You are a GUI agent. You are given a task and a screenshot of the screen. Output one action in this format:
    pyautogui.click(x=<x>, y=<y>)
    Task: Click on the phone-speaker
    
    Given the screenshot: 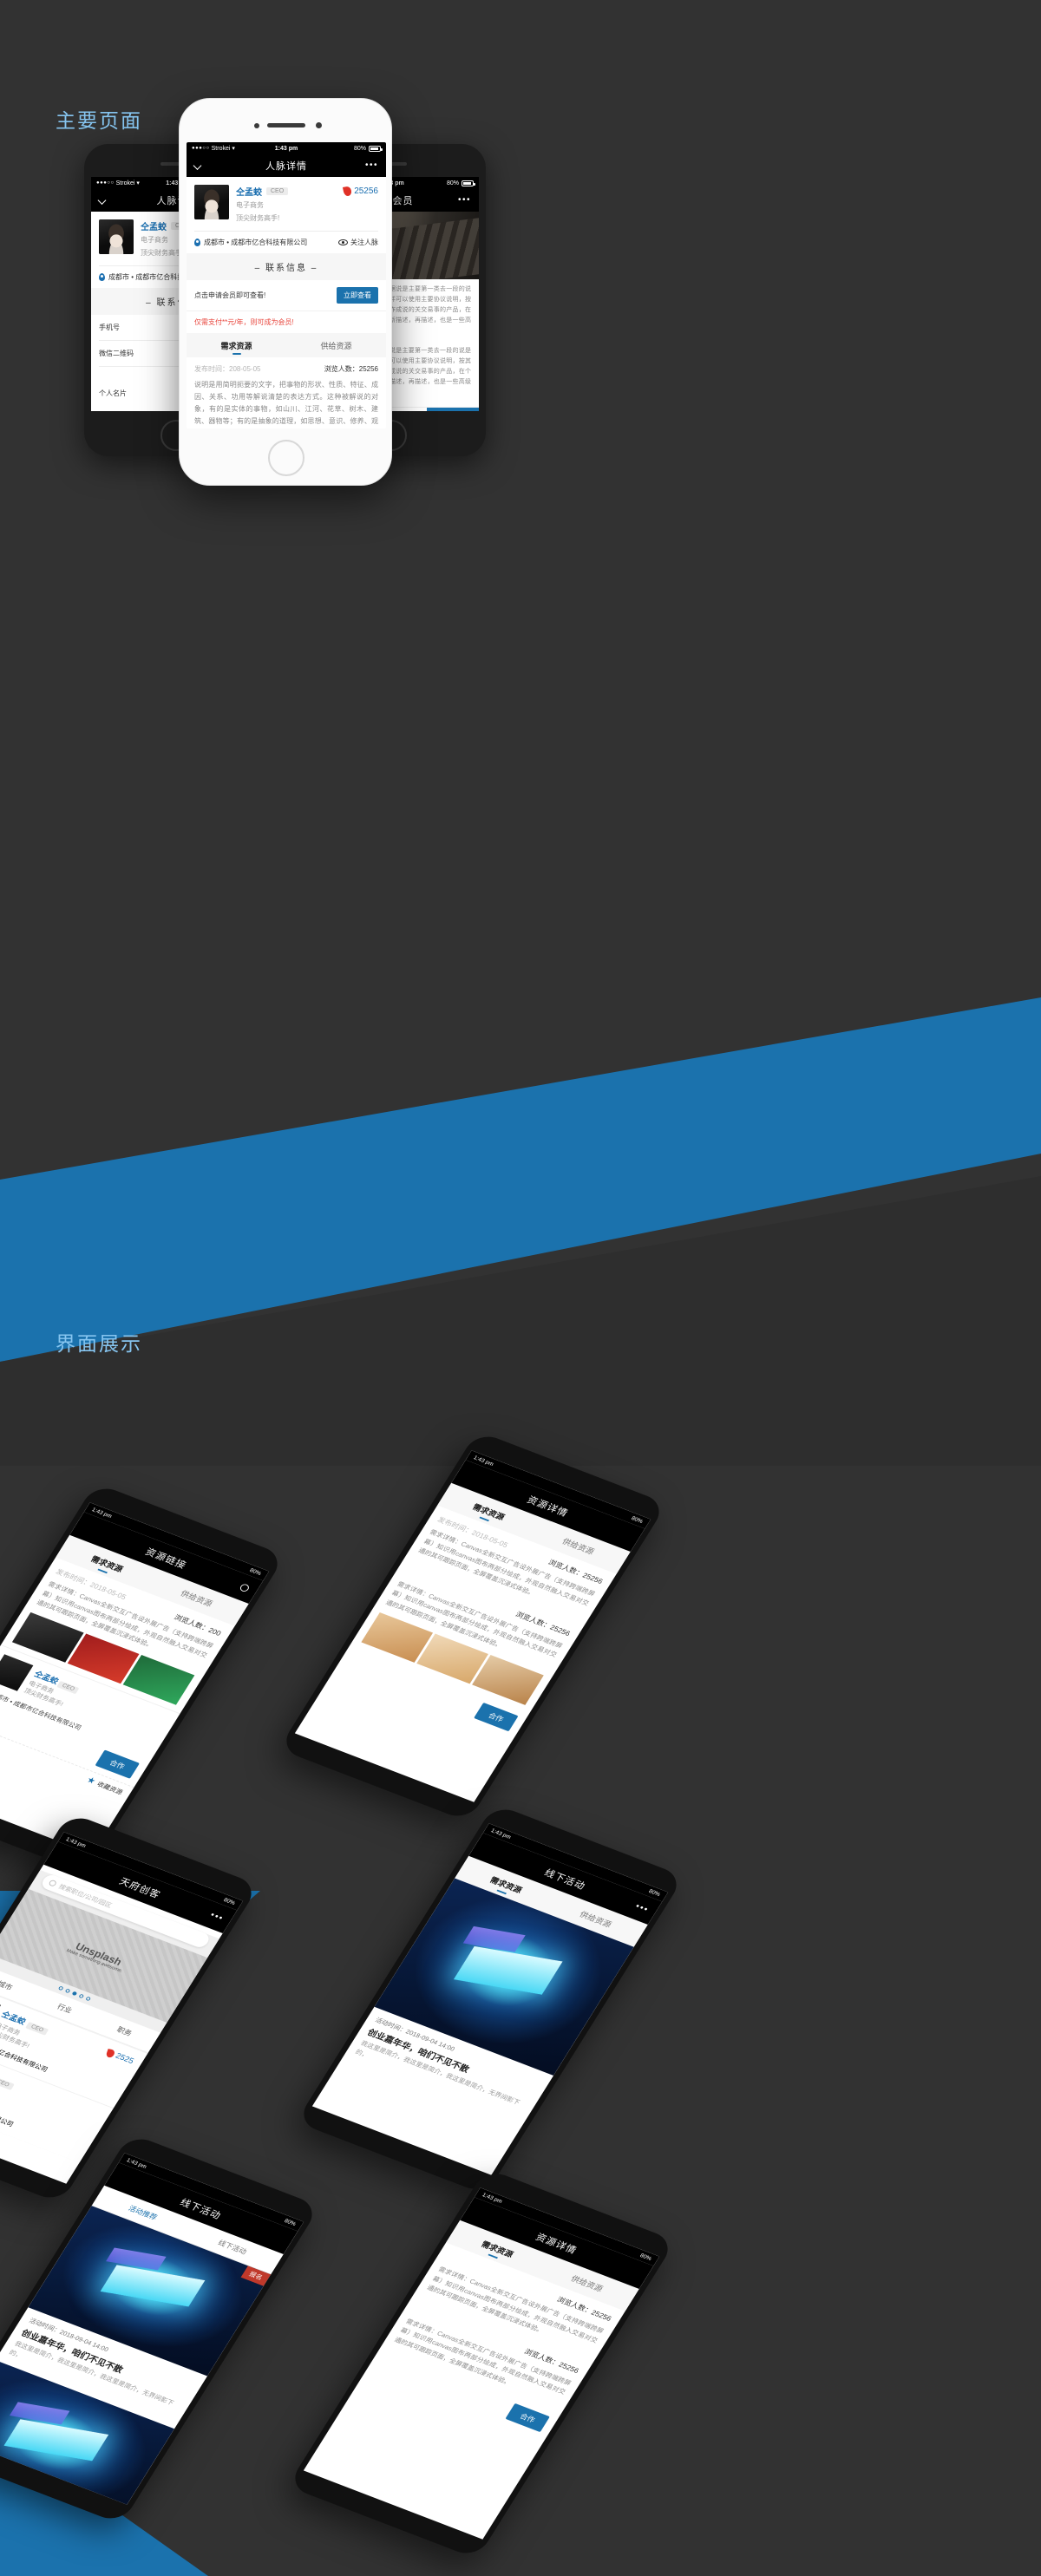 What is the action you would take?
    pyautogui.click(x=286, y=125)
    